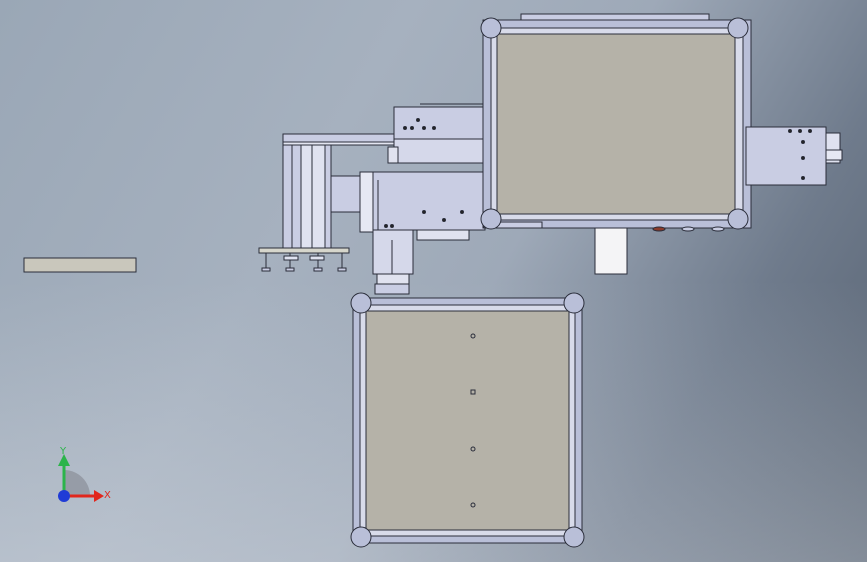 Image resolution: width=867 pixels, height=562 pixels. Describe the element at coordinates (84, 474) in the screenshot. I see `reference-triad: Y X` at that location.